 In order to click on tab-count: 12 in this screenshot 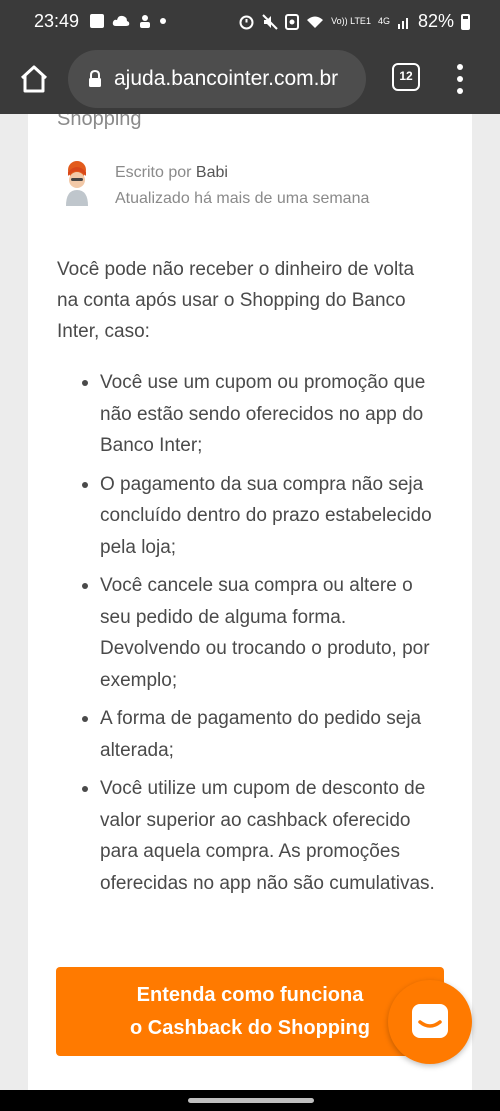, I will do `click(406, 76)`.